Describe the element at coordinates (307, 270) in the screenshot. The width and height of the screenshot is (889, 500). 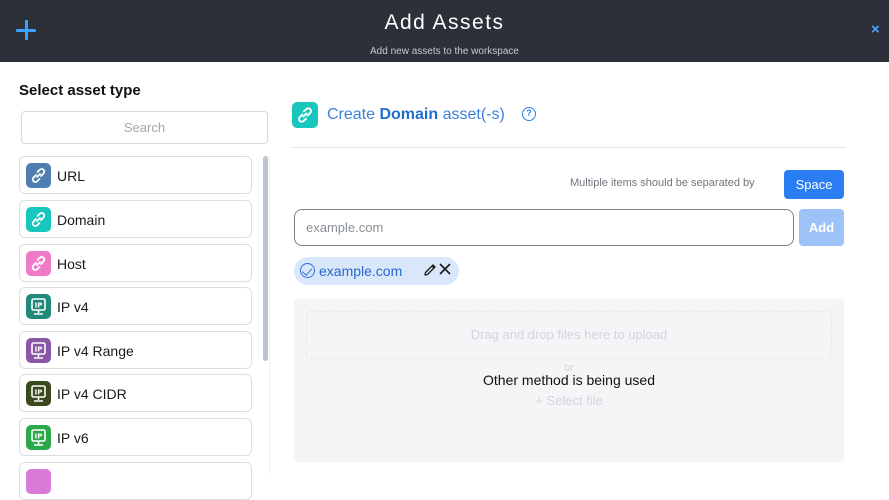
I see `check-circle-icon` at that location.